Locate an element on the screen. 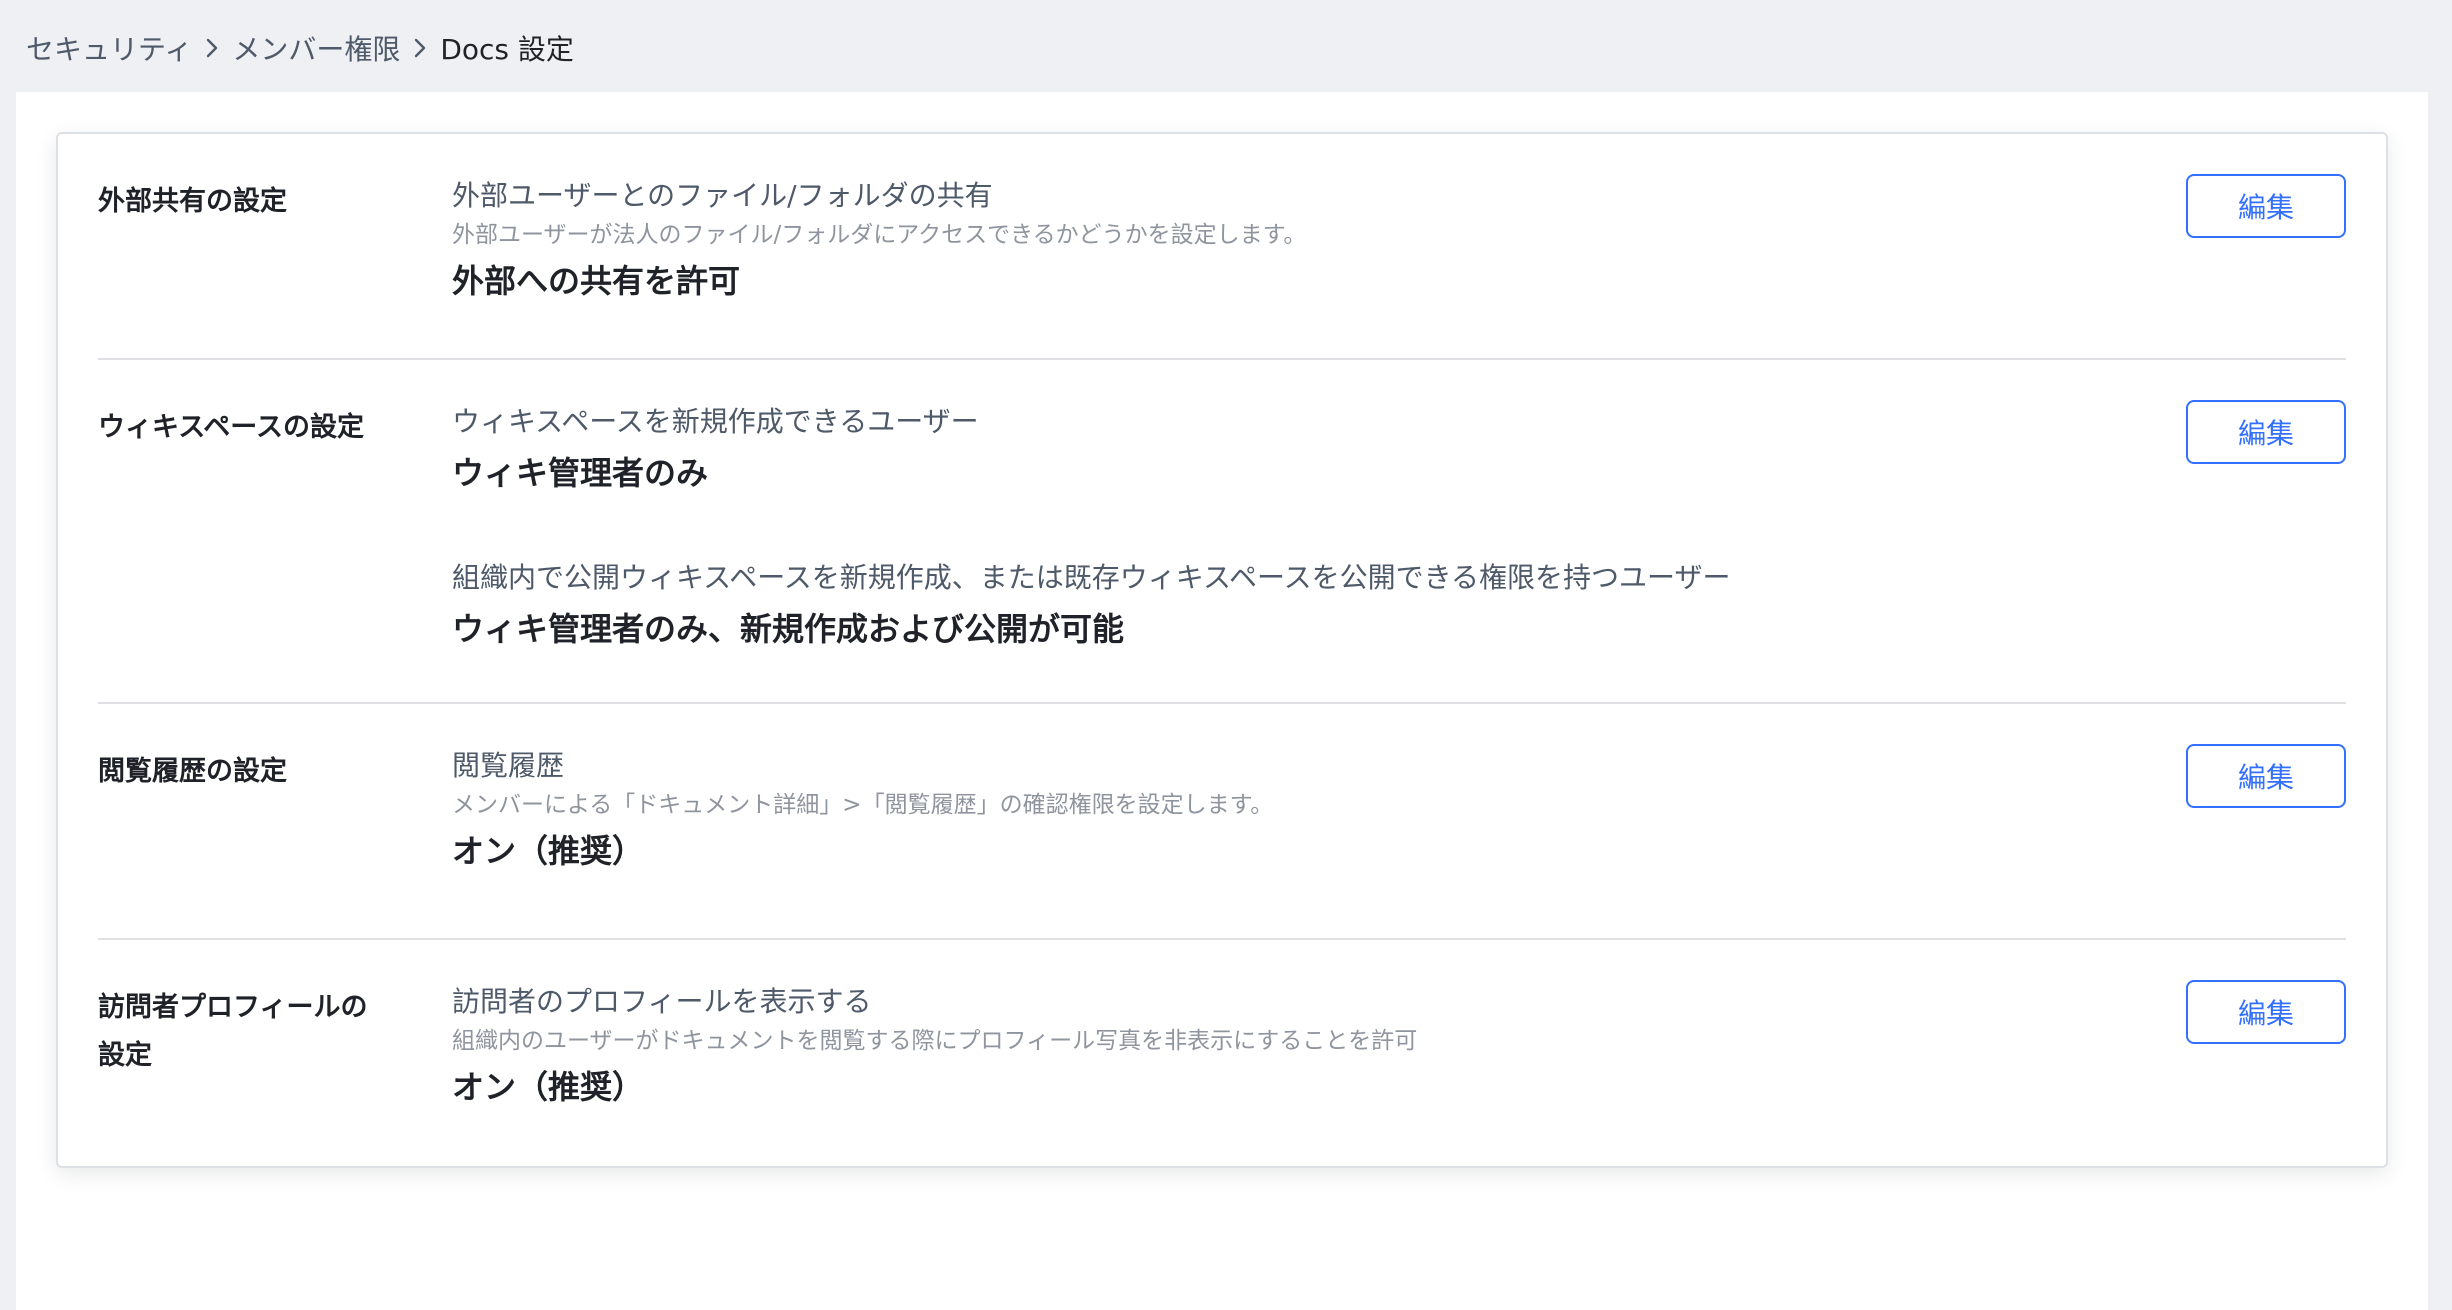 The width and height of the screenshot is (2452, 1310). section-title-line: 訪問者プロフィールの is located at coordinates (233, 1007).